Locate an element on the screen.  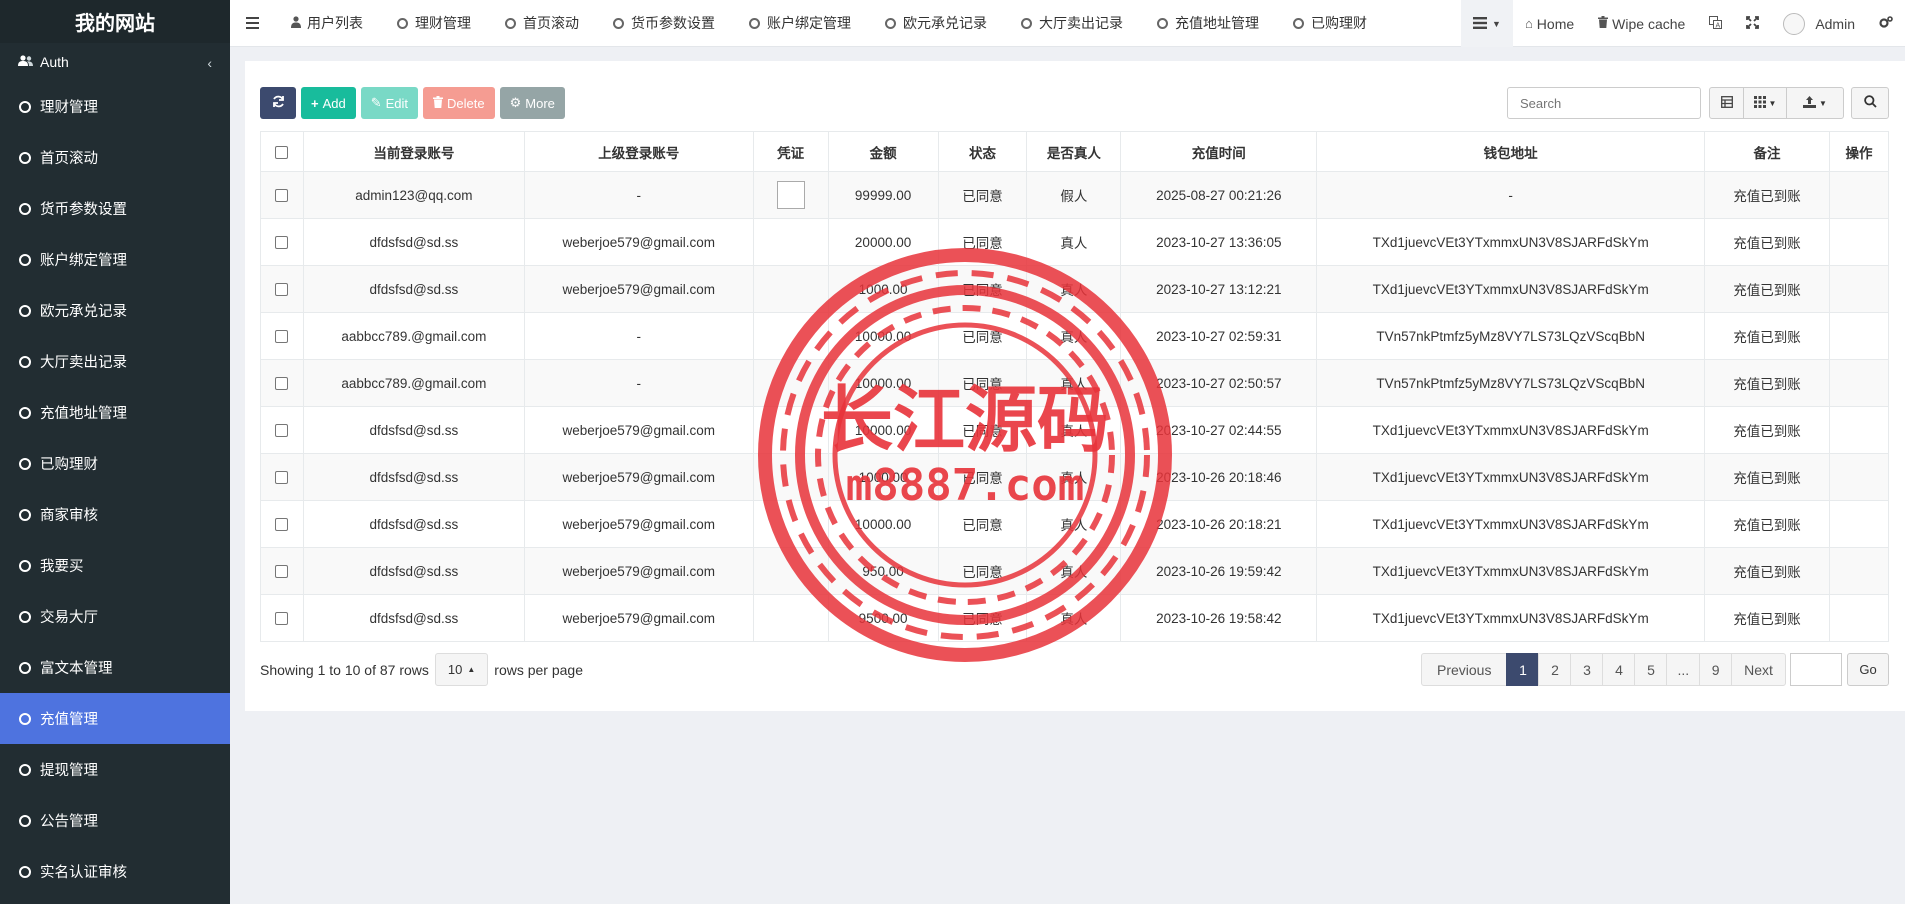
home-link: ⌂ Home is located at coordinates (1549, 23).